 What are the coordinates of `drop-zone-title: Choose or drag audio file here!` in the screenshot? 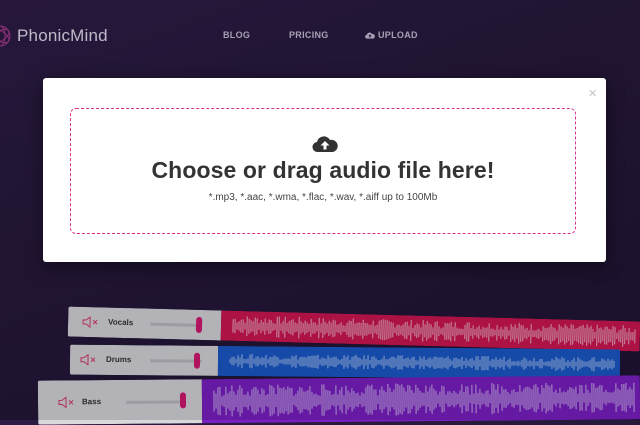 It's located at (323, 170).